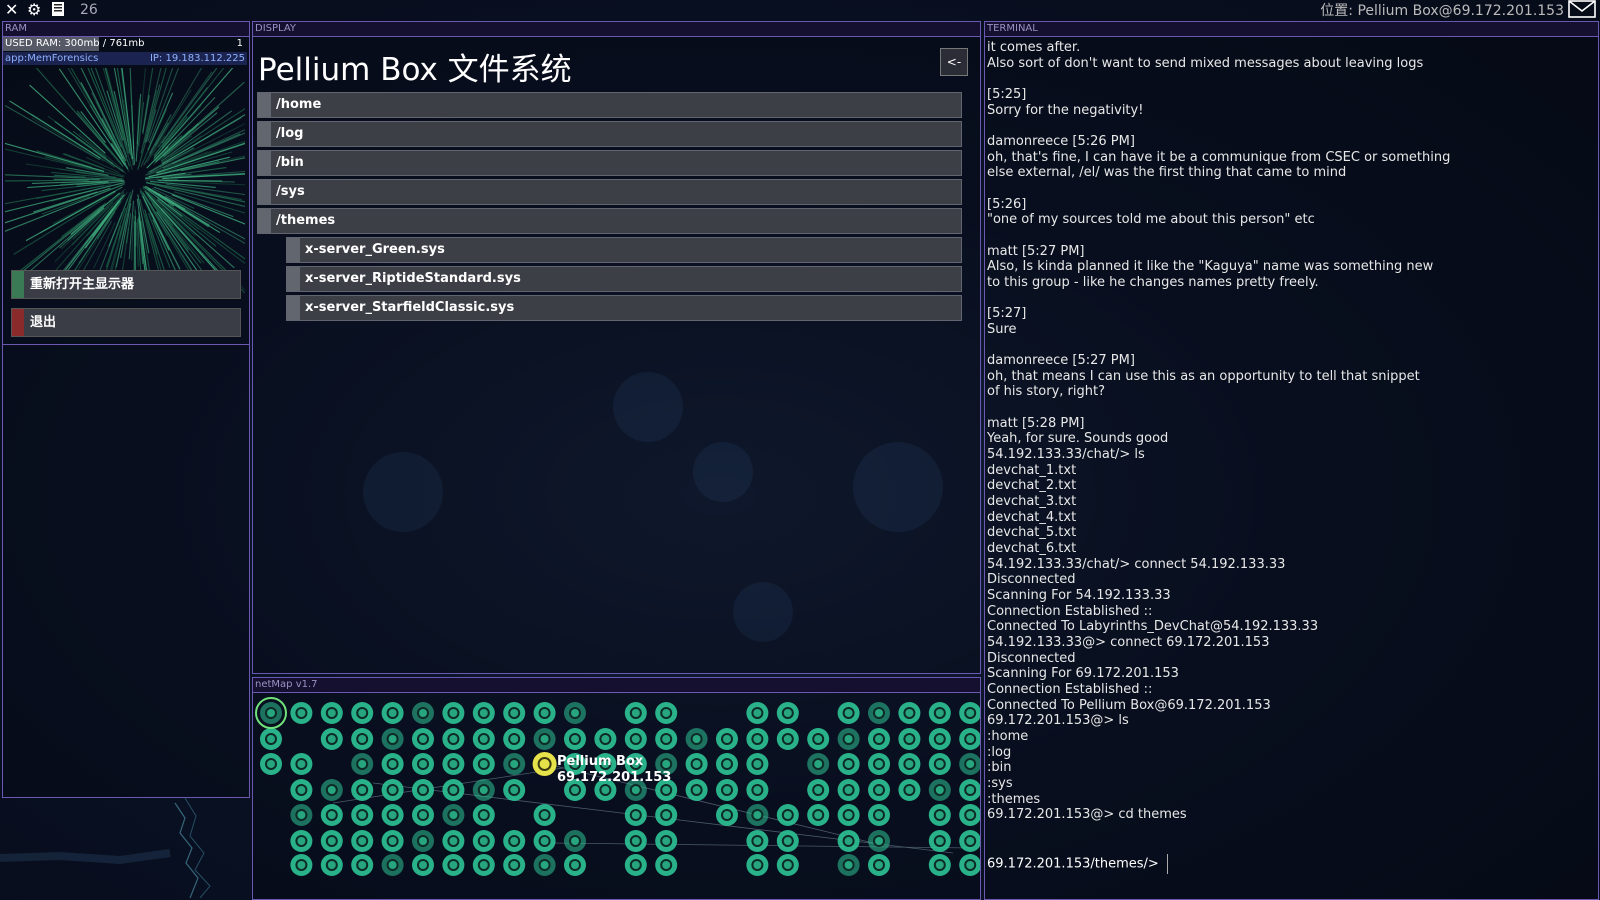  Describe the element at coordinates (34, 10) in the screenshot. I see `gear-icon: ⚙` at that location.